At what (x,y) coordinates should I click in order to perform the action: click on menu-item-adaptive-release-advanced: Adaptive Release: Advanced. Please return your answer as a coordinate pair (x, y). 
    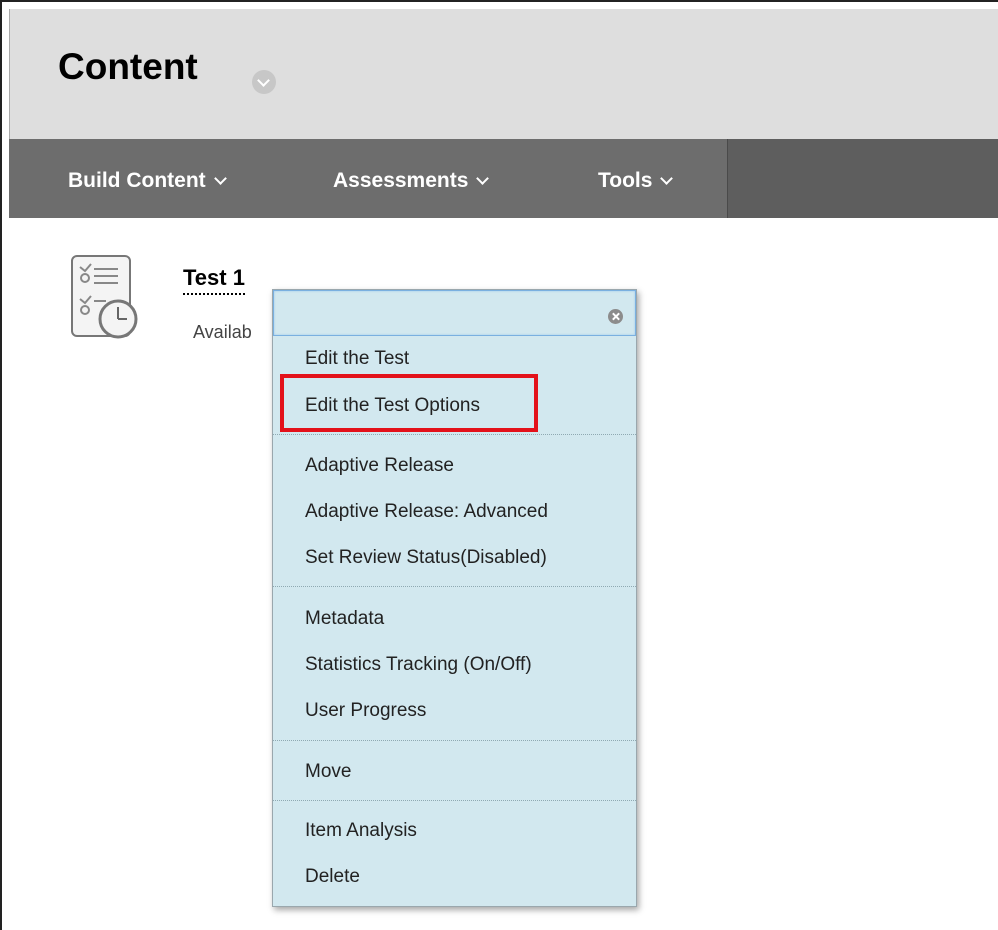
    Looking at the image, I should click on (426, 512).